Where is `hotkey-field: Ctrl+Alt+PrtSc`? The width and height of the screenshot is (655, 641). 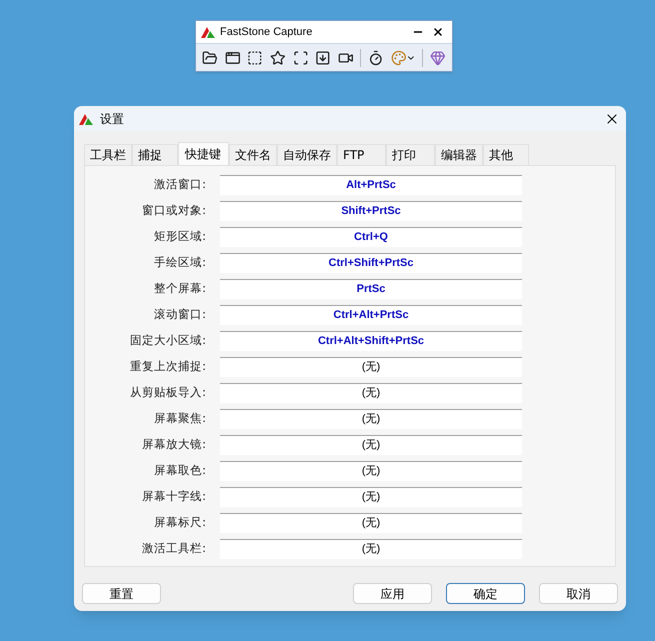 hotkey-field: Ctrl+Alt+PrtSc is located at coordinates (371, 315).